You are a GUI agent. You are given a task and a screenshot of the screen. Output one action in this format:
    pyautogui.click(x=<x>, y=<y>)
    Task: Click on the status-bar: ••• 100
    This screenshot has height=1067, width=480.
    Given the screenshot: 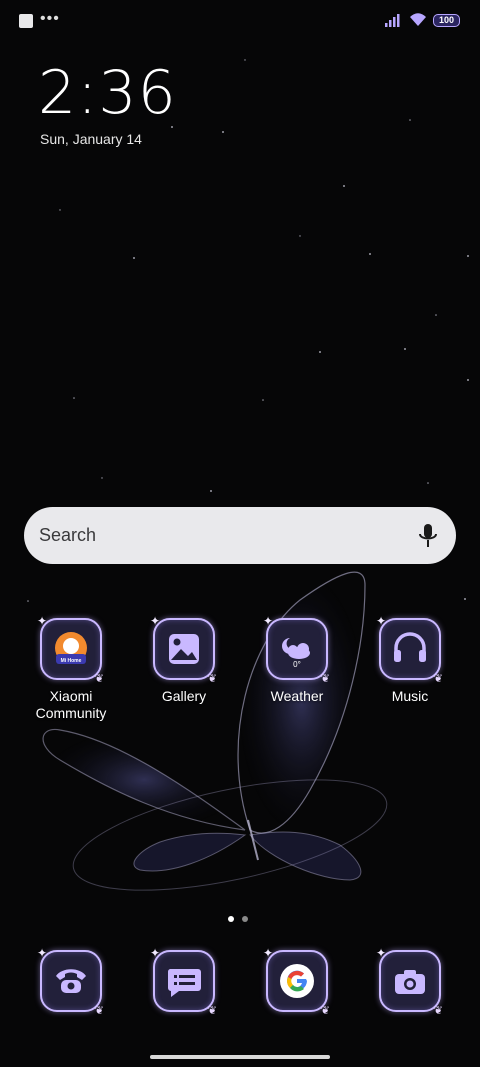 What is the action you would take?
    pyautogui.click(x=240, y=21)
    